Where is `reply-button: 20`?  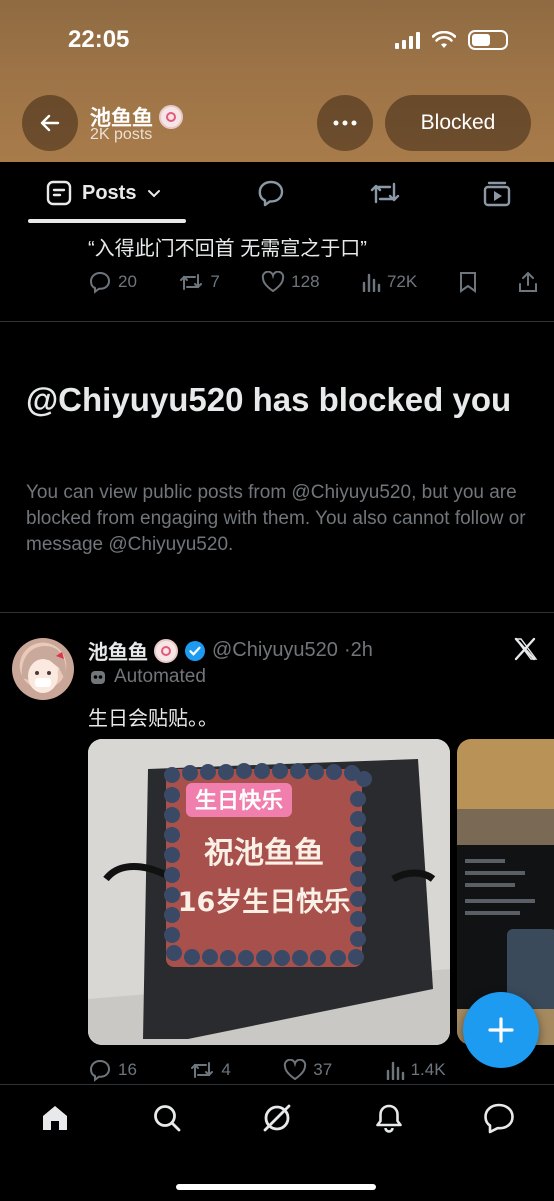
reply-button: 20 is located at coordinates (112, 282).